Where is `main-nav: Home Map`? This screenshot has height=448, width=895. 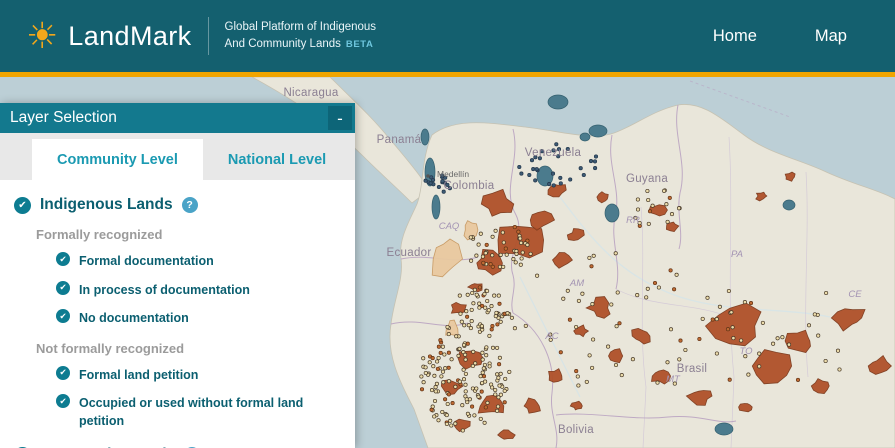
main-nav: Home Map is located at coordinates (791, 36).